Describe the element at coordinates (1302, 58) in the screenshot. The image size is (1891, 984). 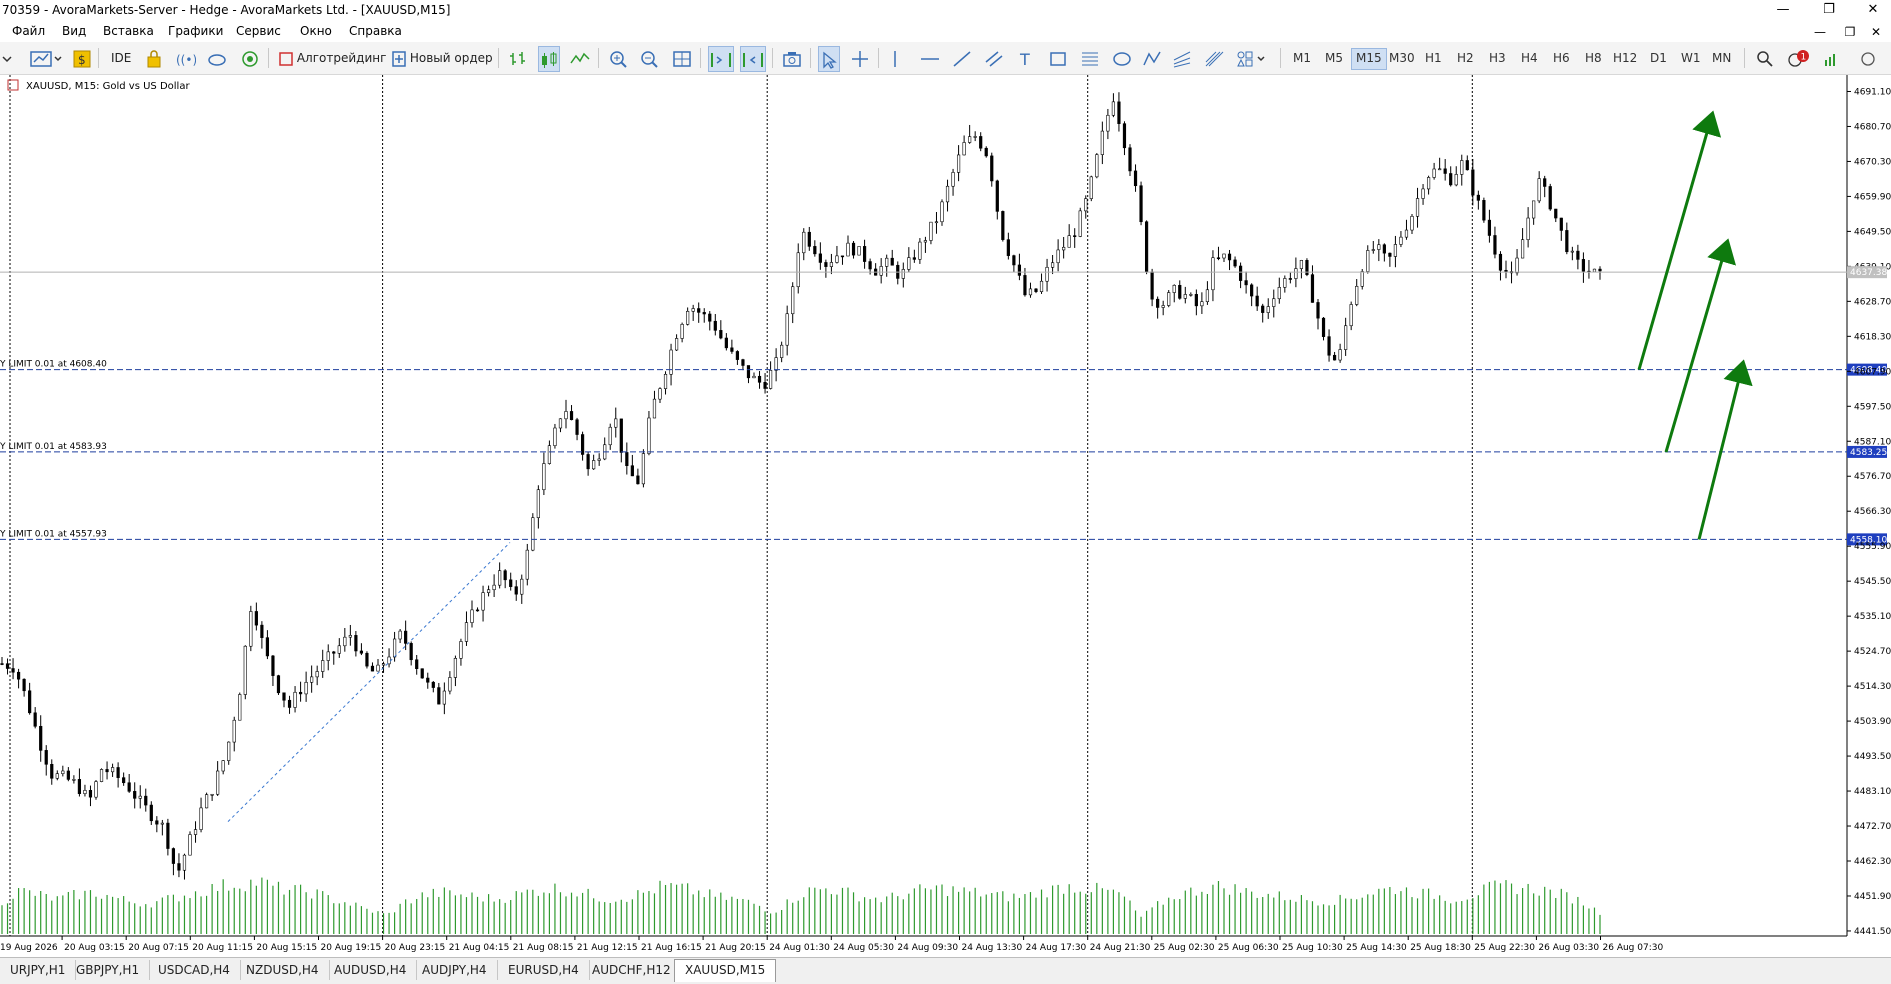
I see `timeframe-m1: M1` at that location.